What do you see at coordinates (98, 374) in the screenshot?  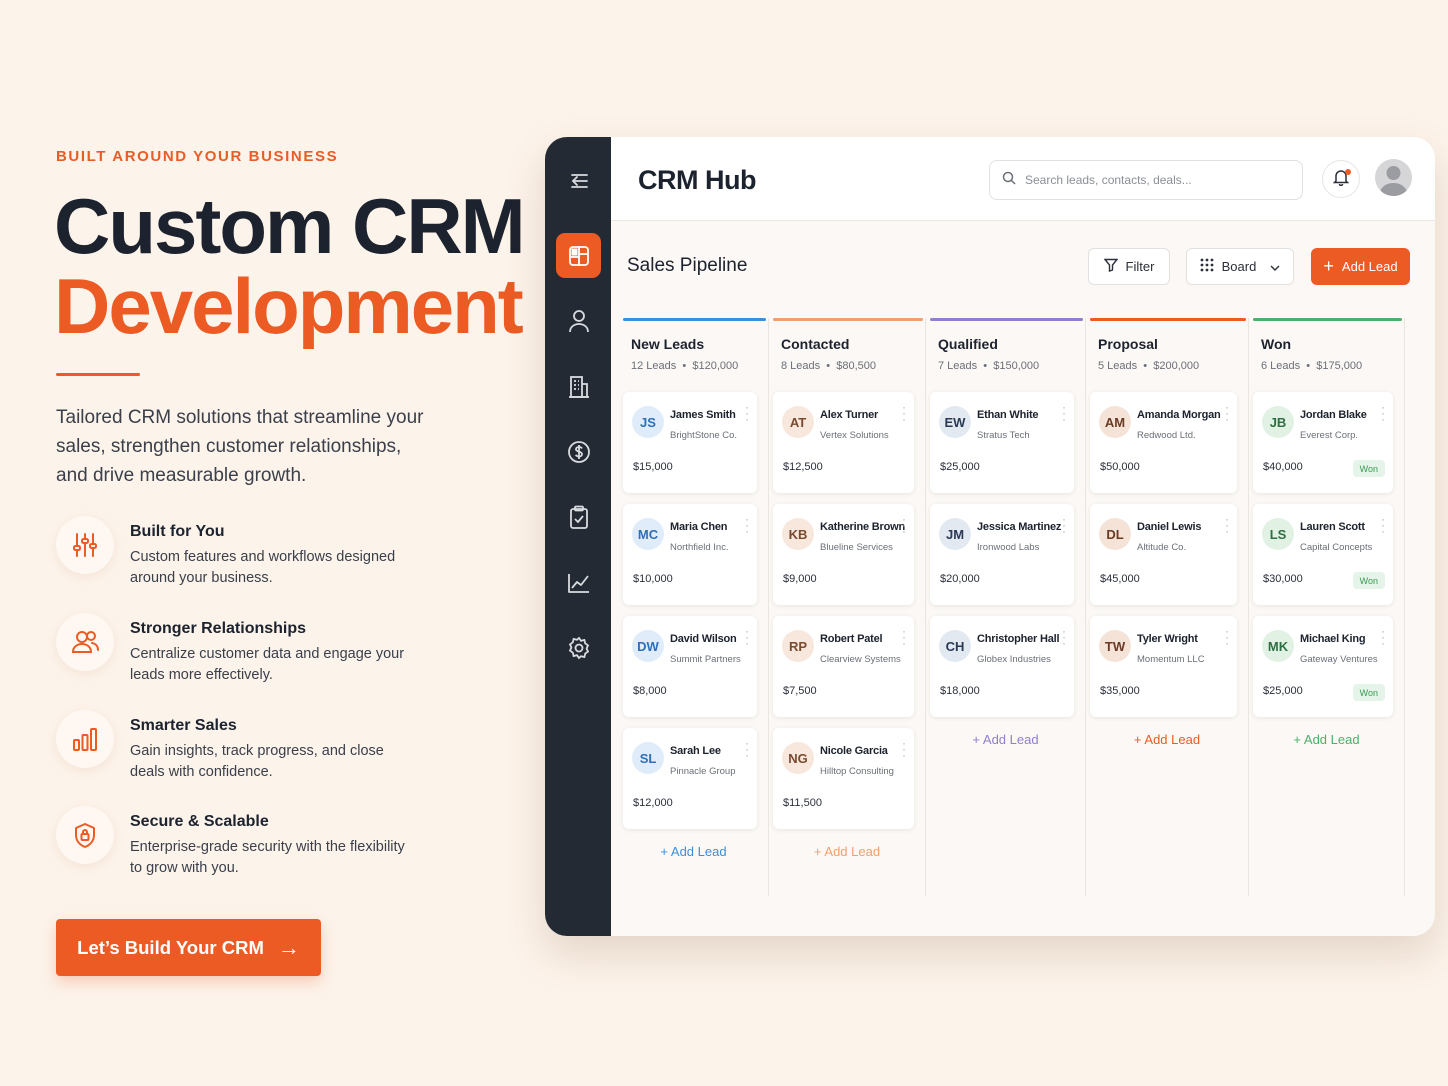 I see `hero-divider` at bounding box center [98, 374].